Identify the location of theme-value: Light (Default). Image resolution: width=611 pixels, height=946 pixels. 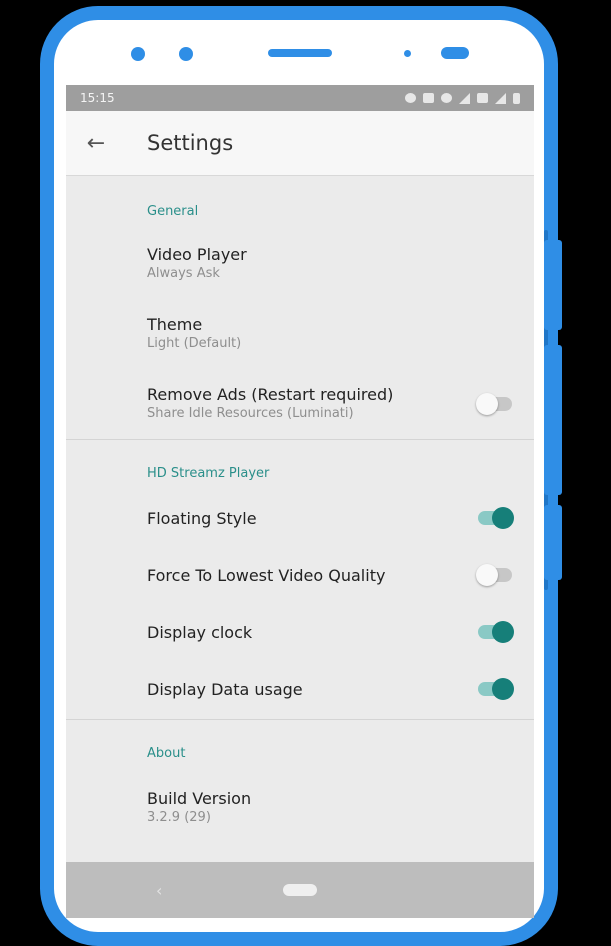
(194, 343).